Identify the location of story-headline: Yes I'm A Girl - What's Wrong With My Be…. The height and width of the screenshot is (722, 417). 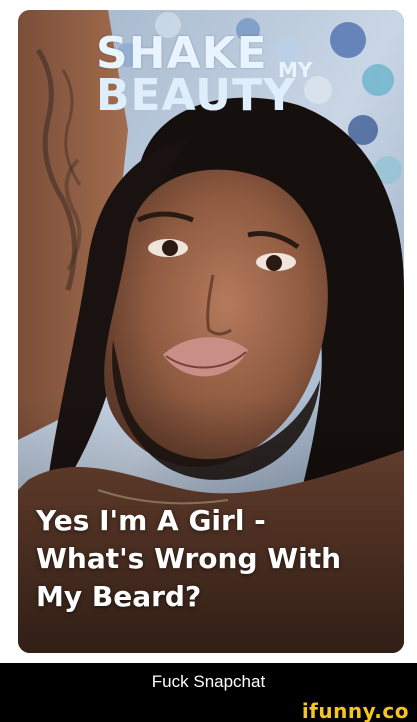
(211, 559).